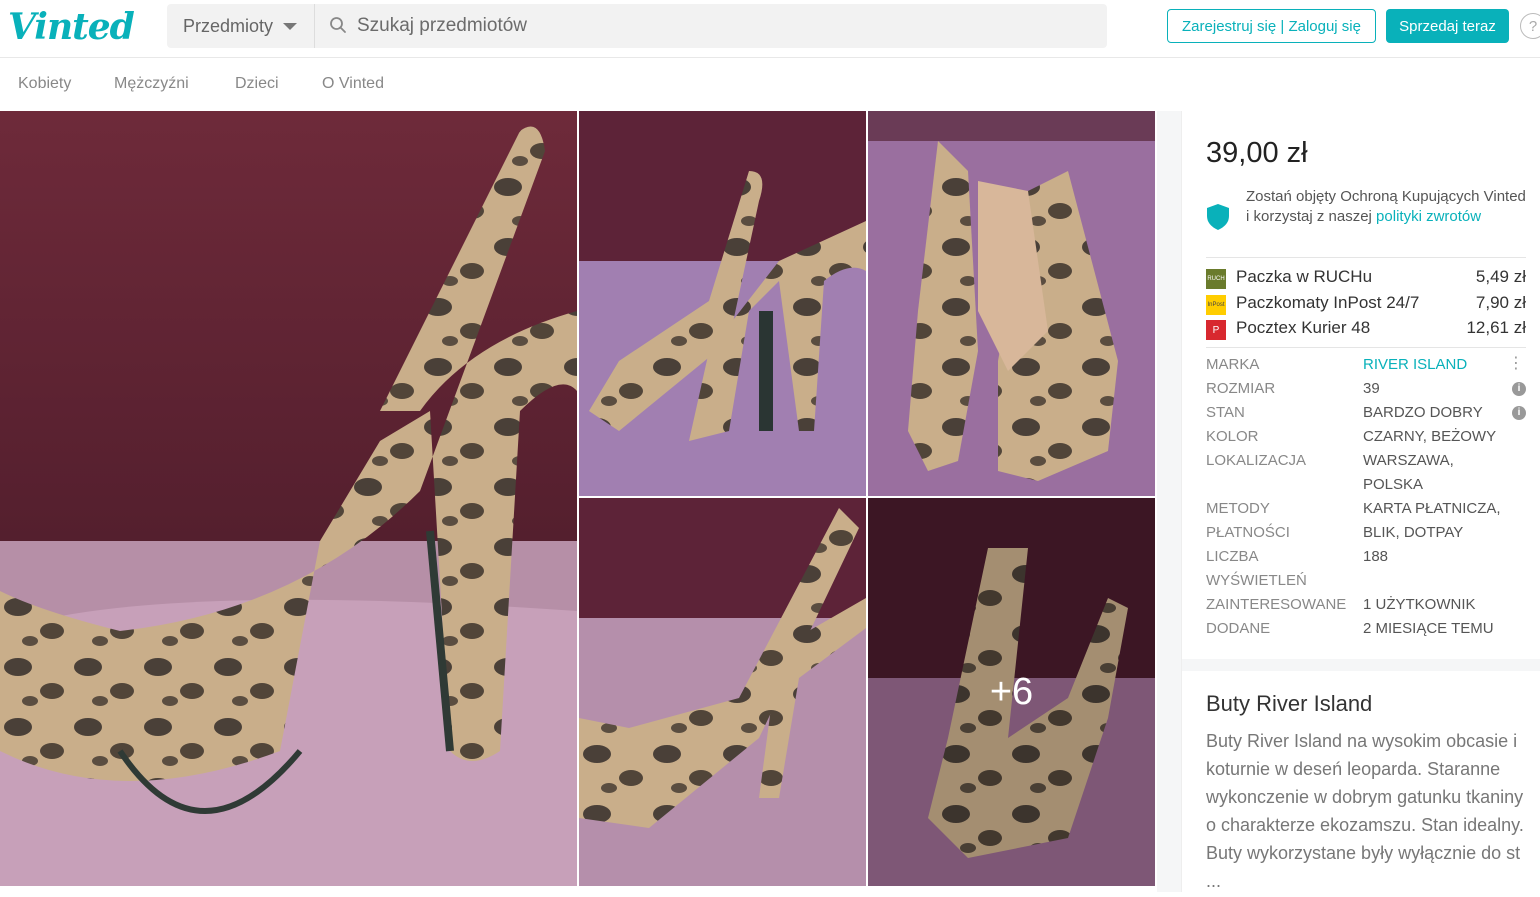 Image resolution: width=1540 pixels, height=897 pixels. What do you see at coordinates (44, 84) in the screenshot?
I see `nav-item-kobiety: Kobiety` at bounding box center [44, 84].